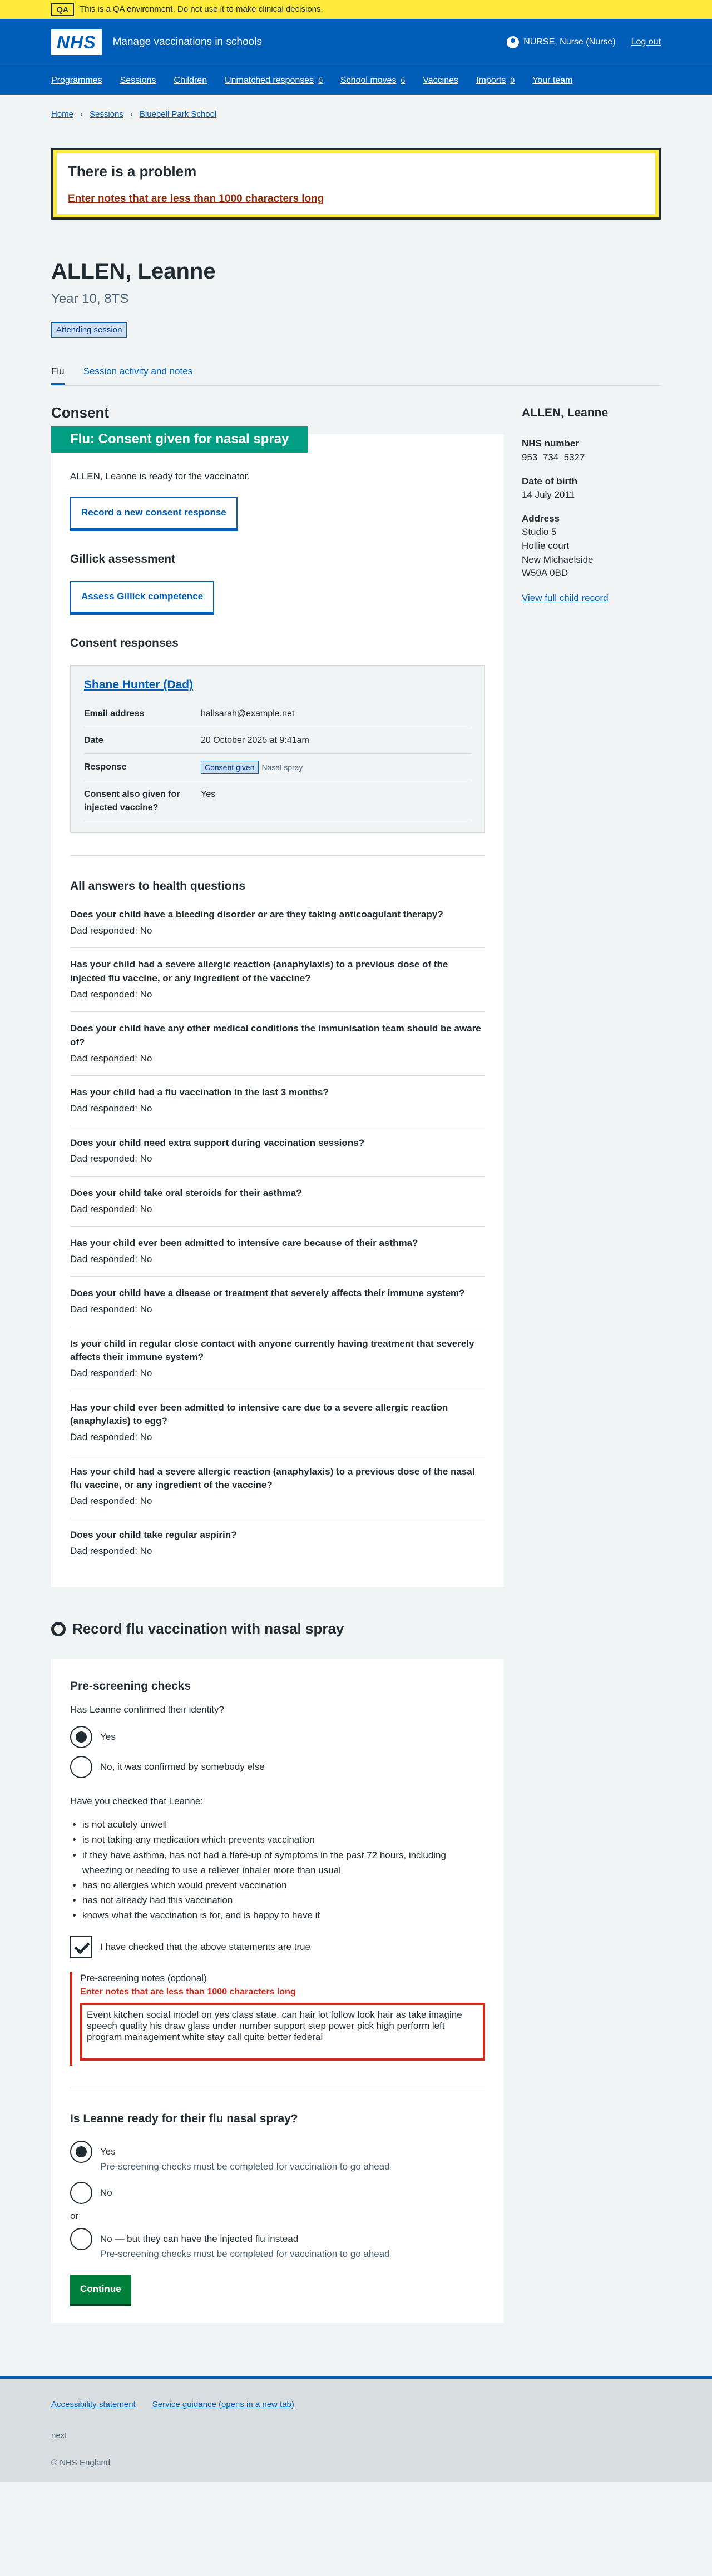 This screenshot has width=712, height=2576. Describe the element at coordinates (90, 299) in the screenshot. I see `patient-year: Year 10, 8TS` at that location.